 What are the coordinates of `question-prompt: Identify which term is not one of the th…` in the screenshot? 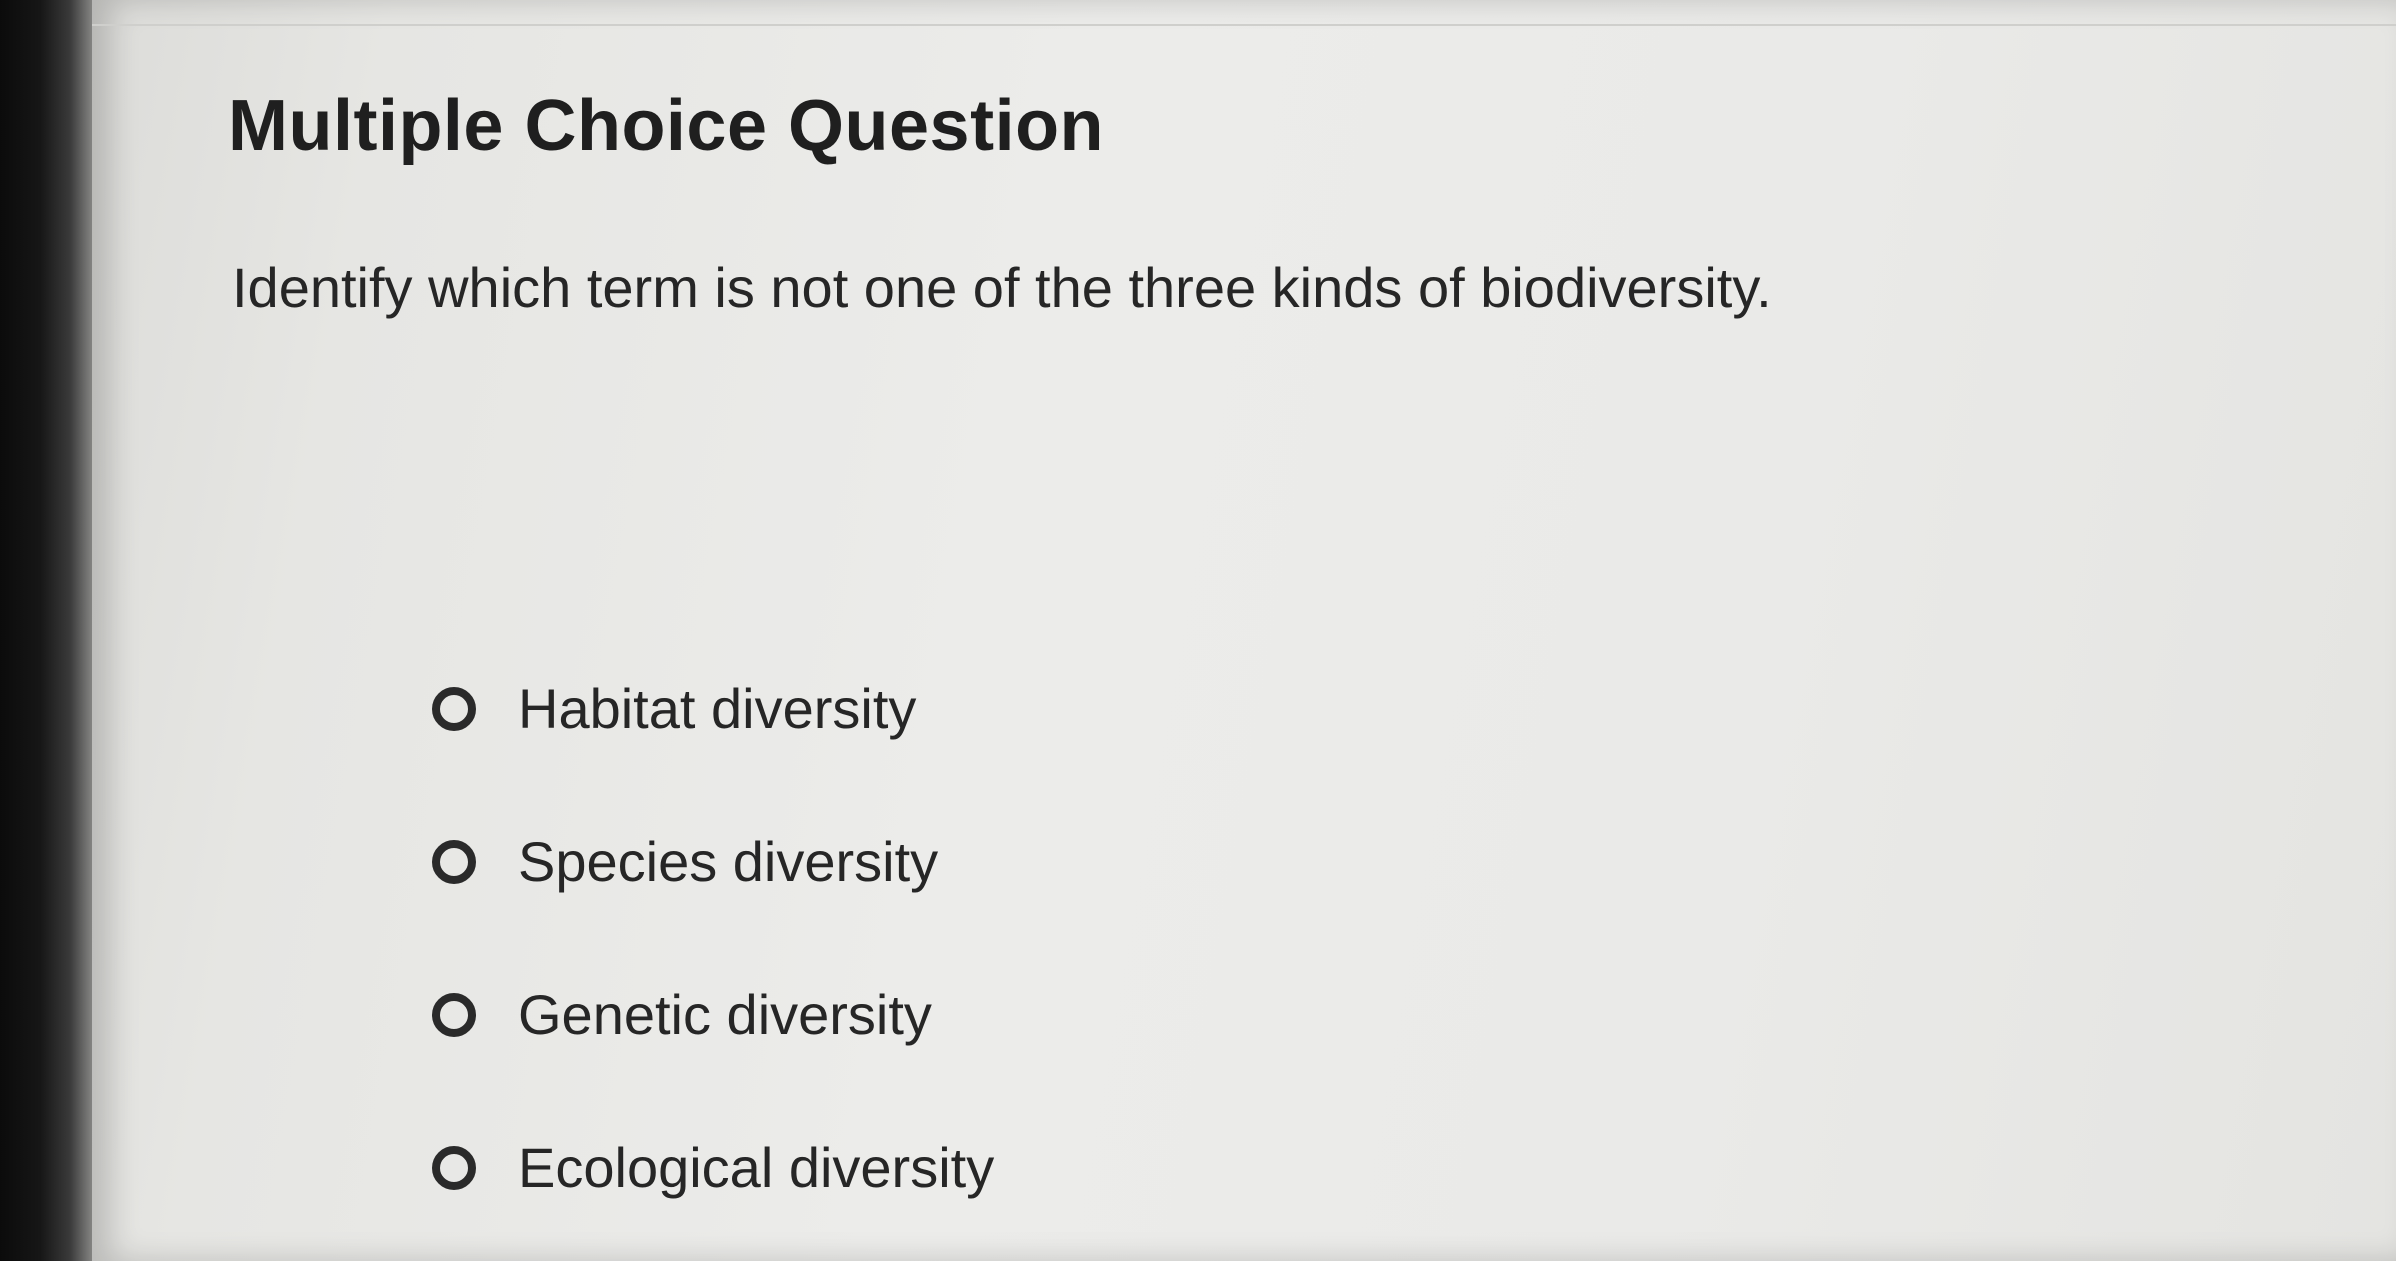 It's located at (1002, 287).